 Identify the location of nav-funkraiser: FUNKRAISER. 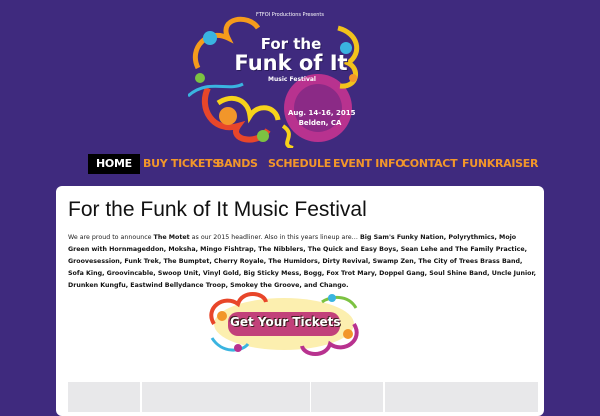
(500, 164).